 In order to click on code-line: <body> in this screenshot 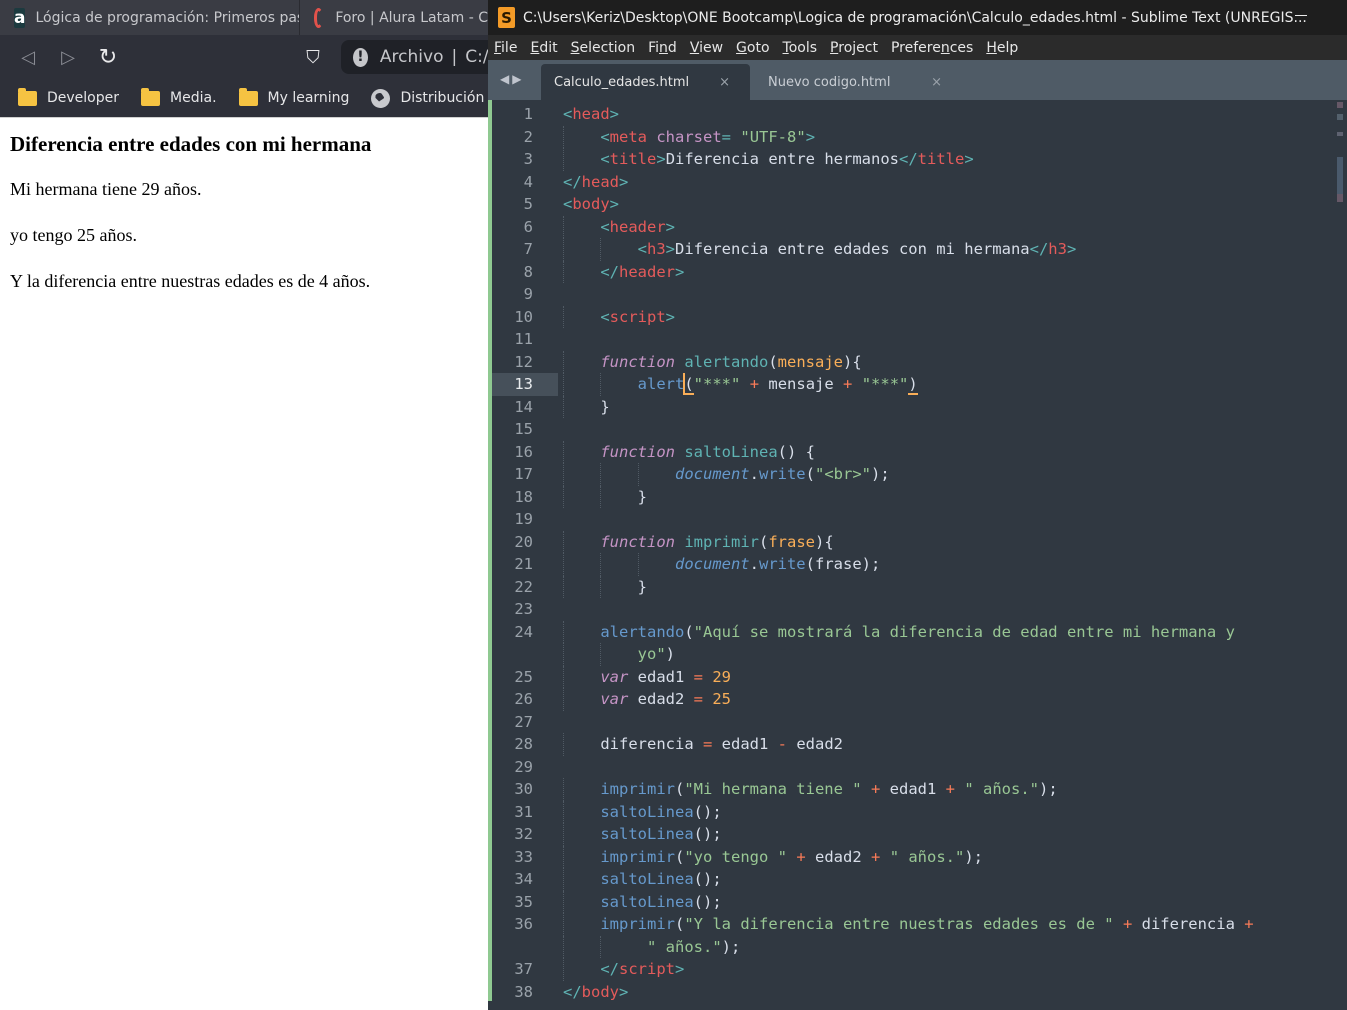, I will do `click(948, 204)`.